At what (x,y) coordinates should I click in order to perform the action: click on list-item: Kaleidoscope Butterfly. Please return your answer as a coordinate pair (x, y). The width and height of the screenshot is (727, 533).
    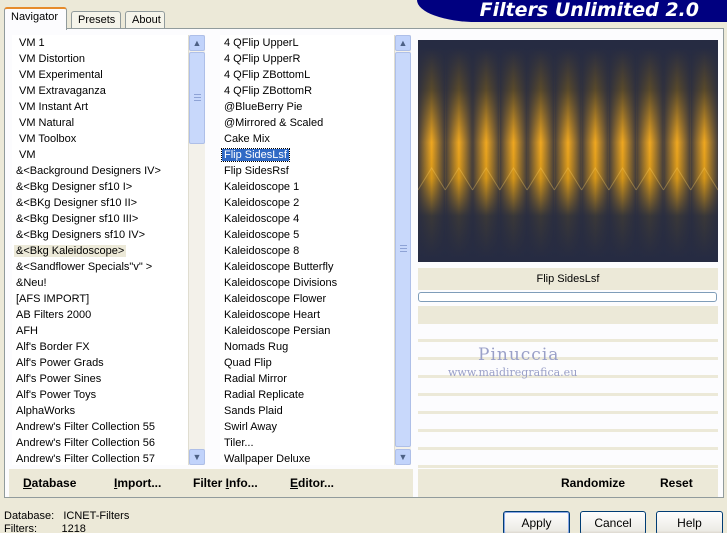
    Looking at the image, I should click on (307, 267).